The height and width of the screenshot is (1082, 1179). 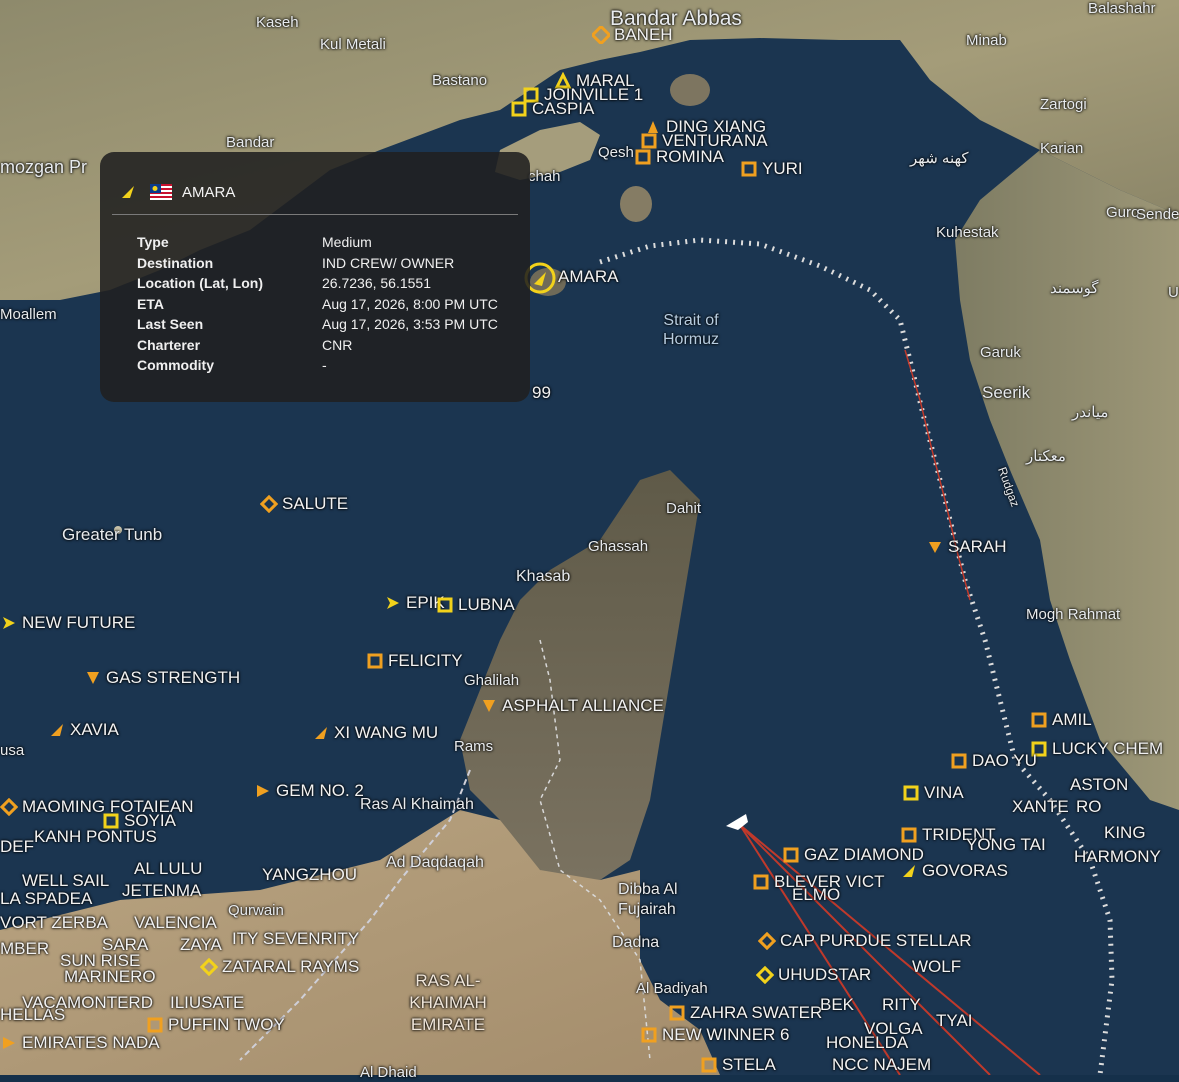 What do you see at coordinates (1006, 392) in the screenshot?
I see `place-label: Seerik` at bounding box center [1006, 392].